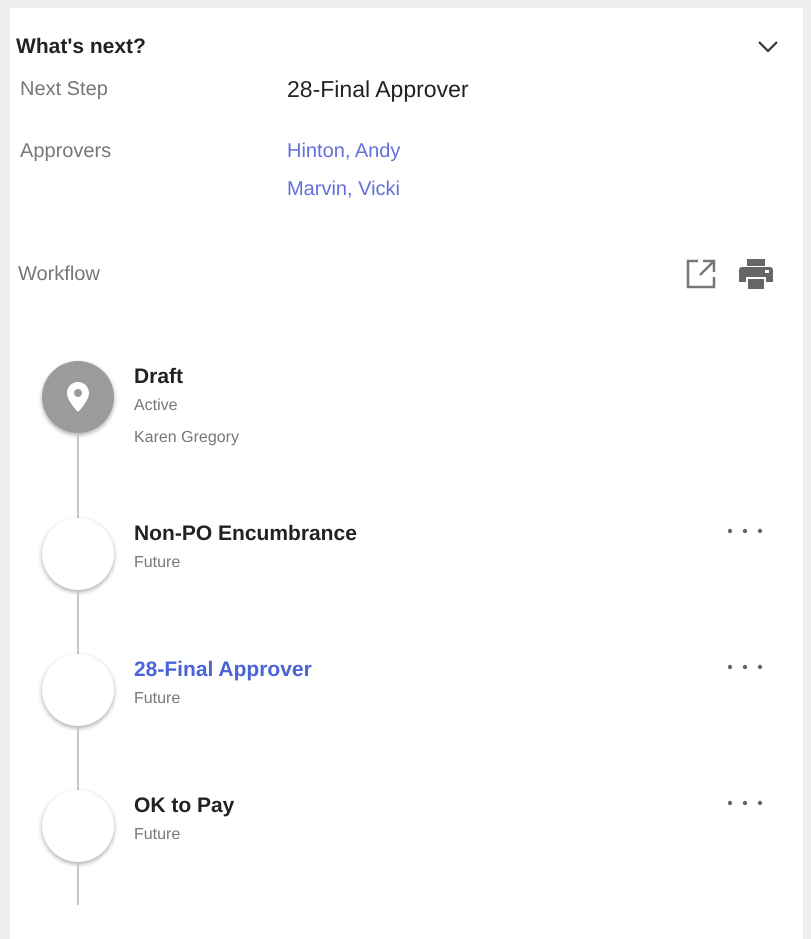  Describe the element at coordinates (185, 806) in the screenshot. I see `step-title: OK to Pay` at that location.